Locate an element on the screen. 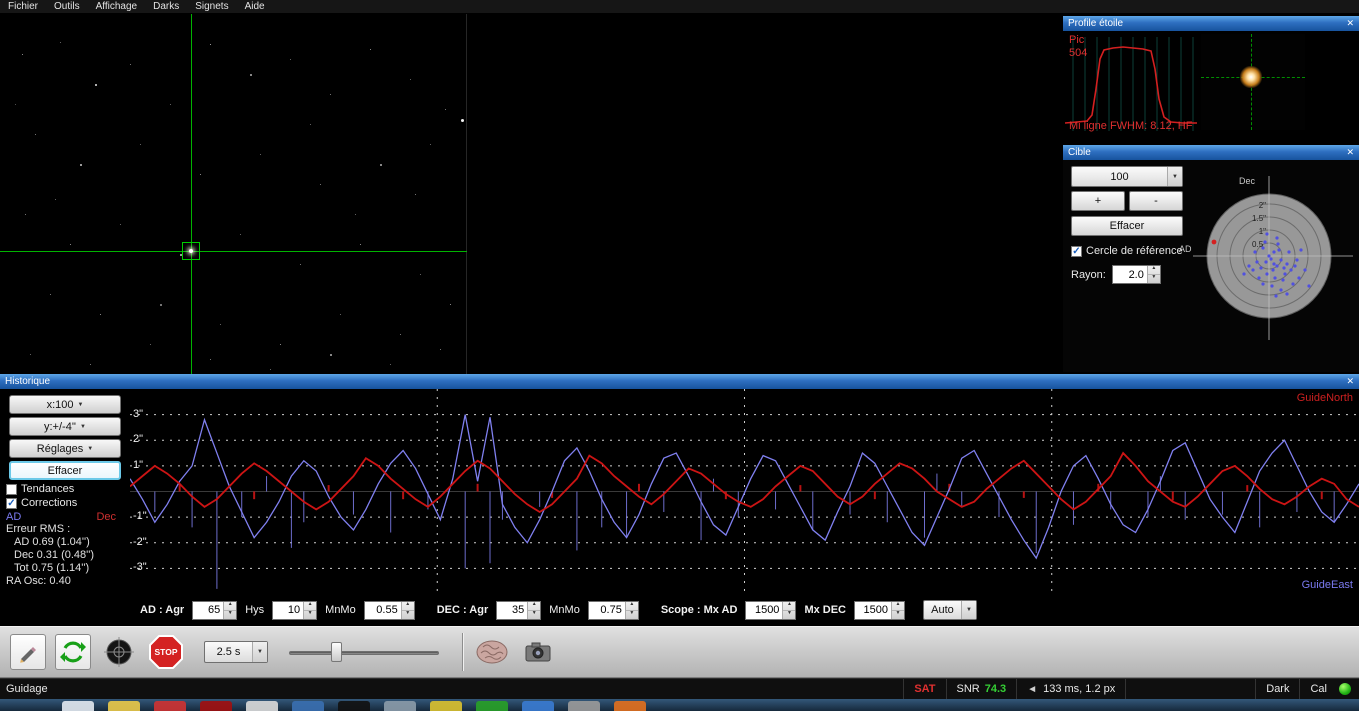 The height and width of the screenshot is (711, 1359). camera-settings-button is located at coordinates (539, 652).